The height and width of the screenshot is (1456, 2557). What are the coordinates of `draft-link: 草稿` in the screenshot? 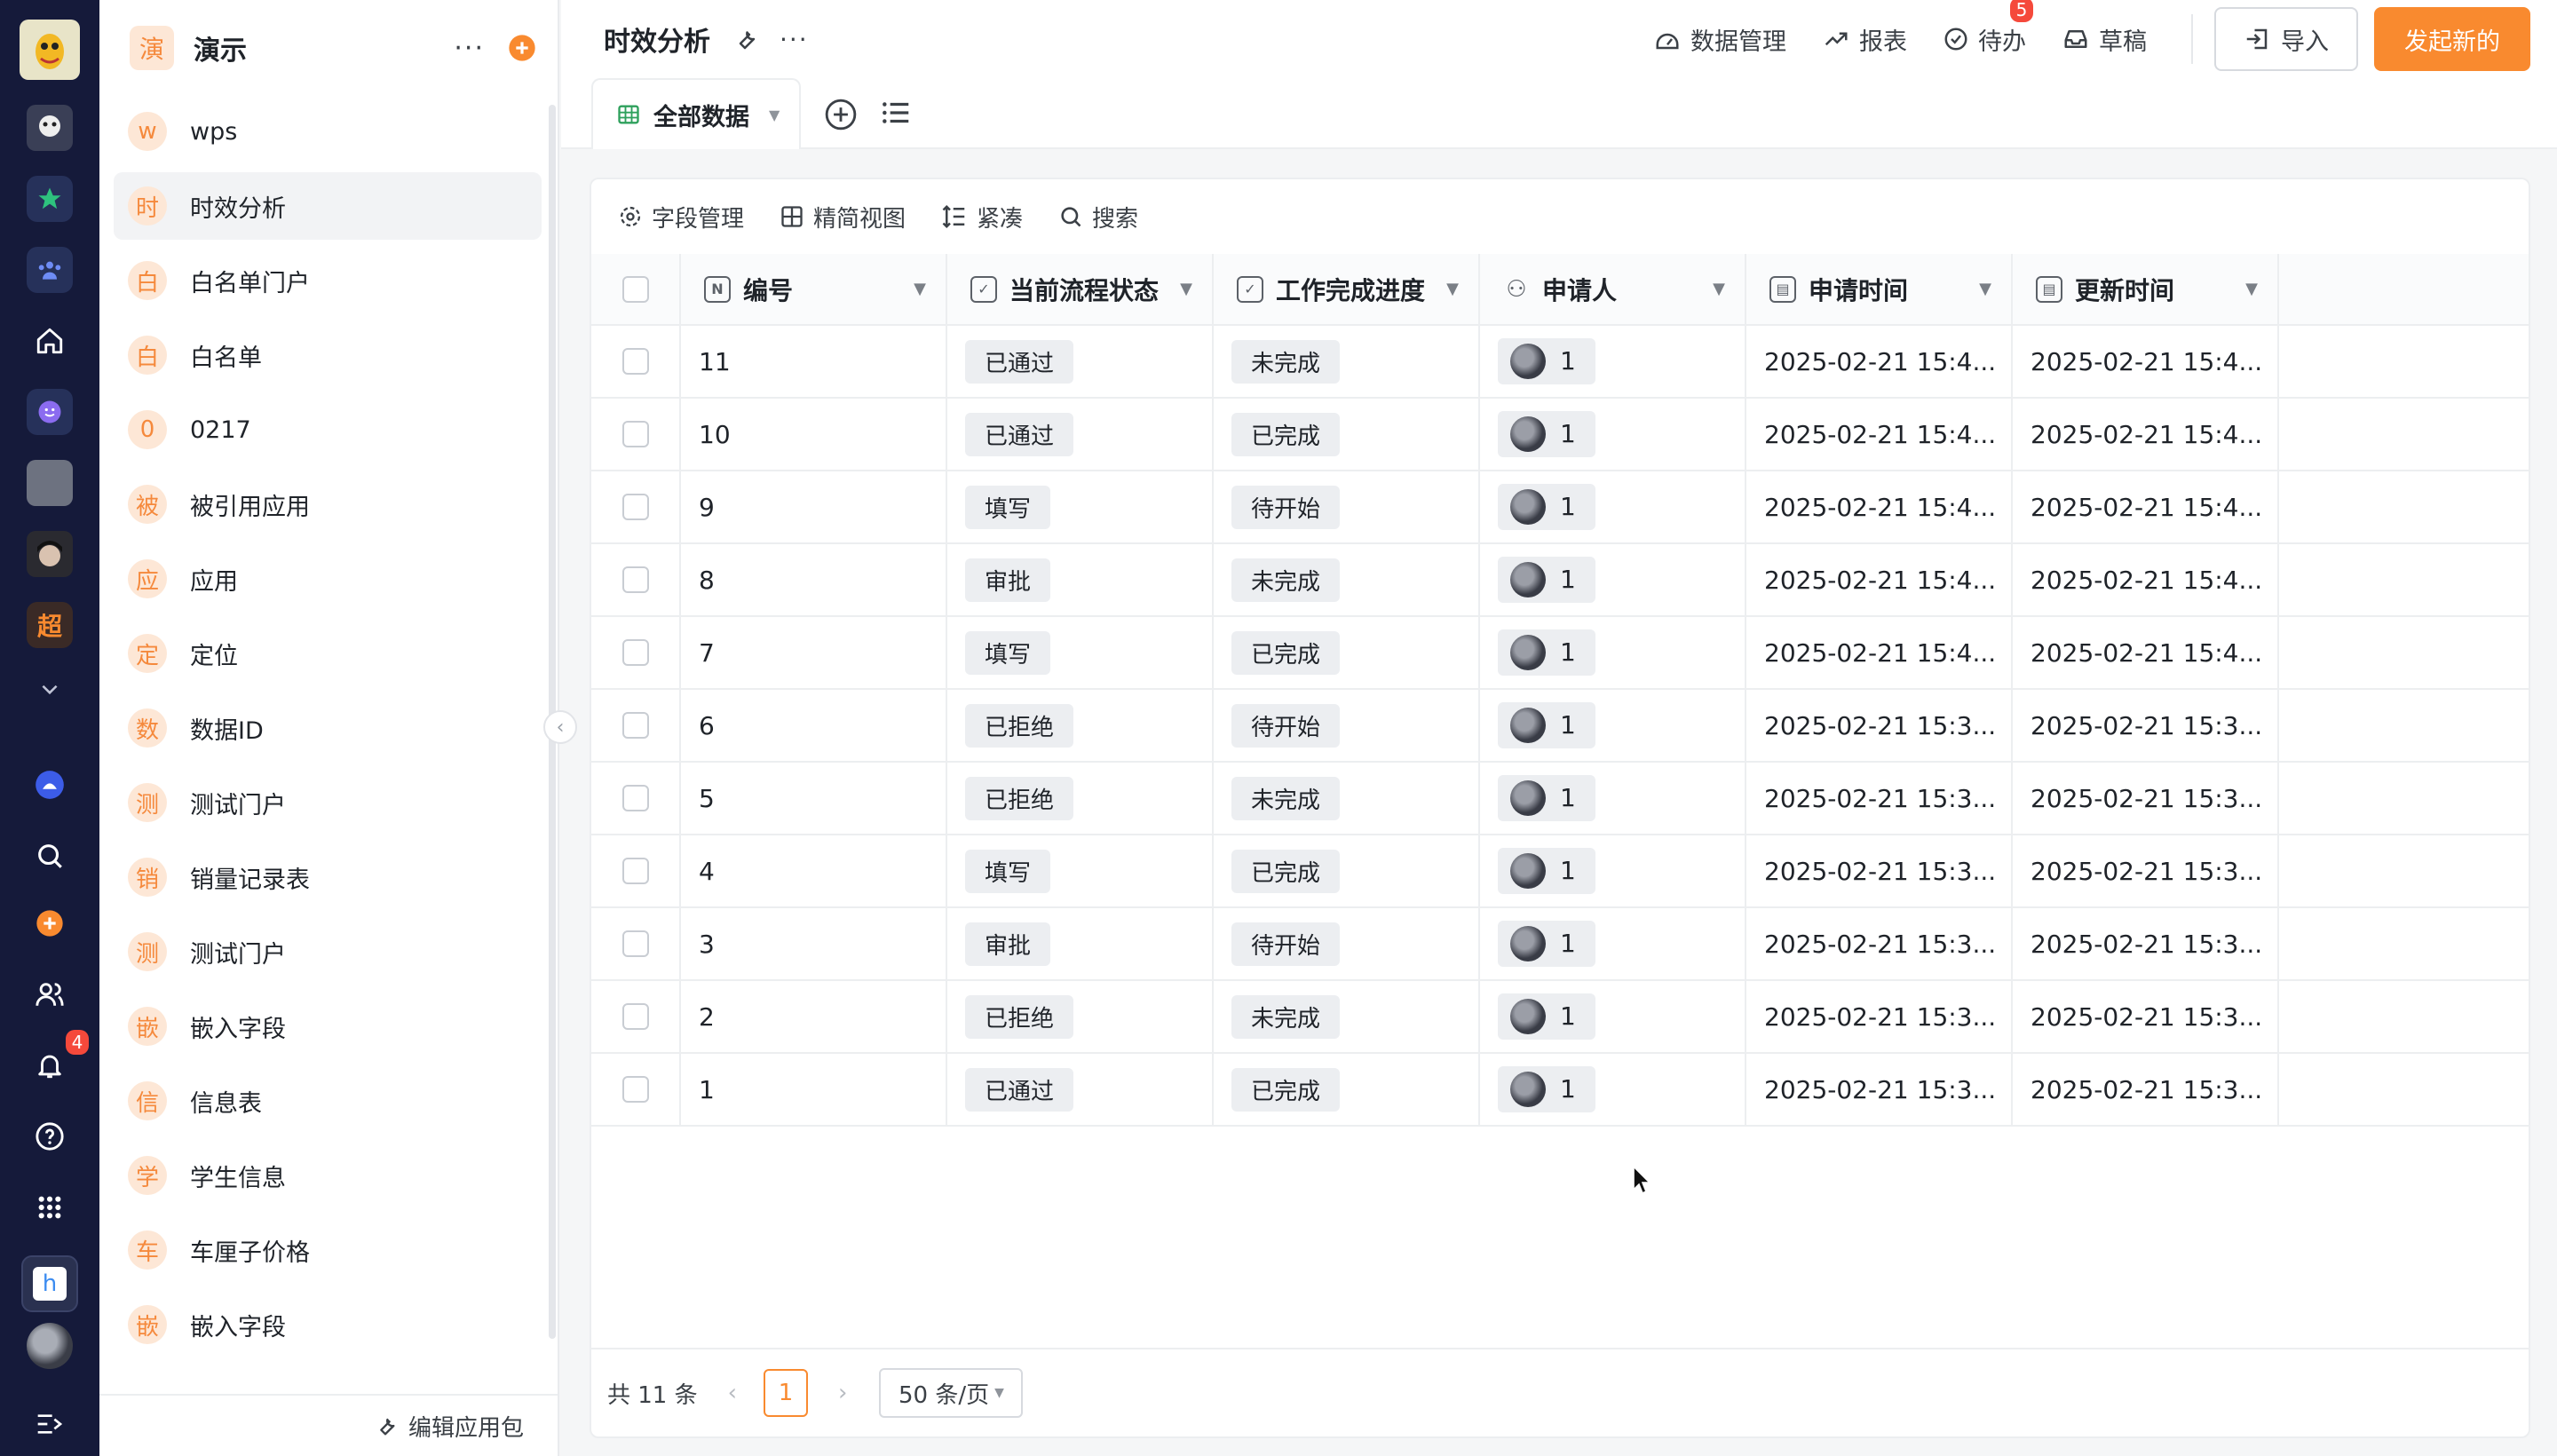 It's located at (2104, 39).